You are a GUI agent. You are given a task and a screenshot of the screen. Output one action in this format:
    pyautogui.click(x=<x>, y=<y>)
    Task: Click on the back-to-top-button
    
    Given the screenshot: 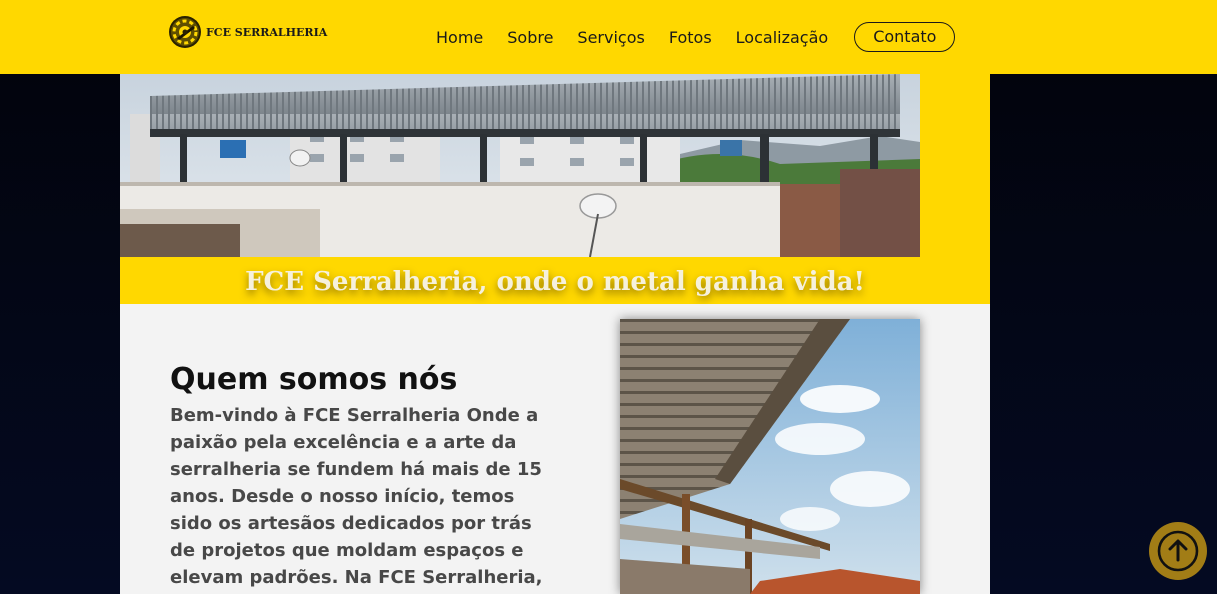 What is the action you would take?
    pyautogui.click(x=1178, y=551)
    